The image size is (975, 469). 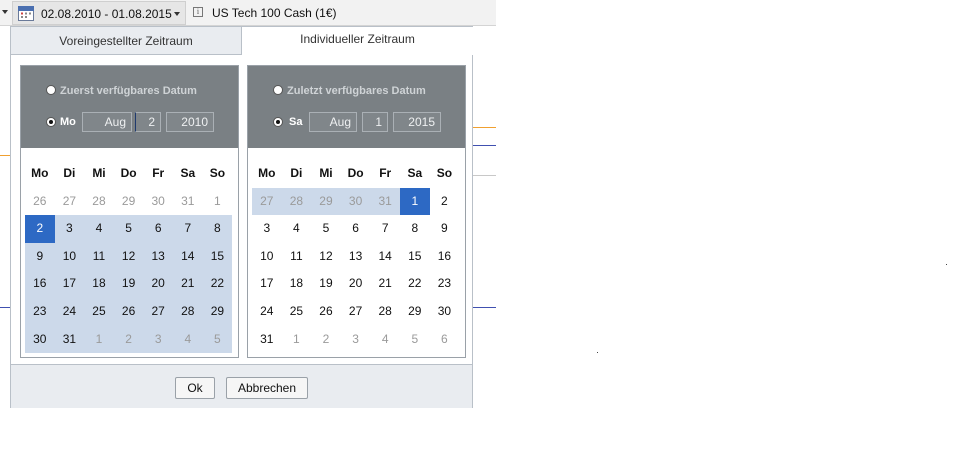 What do you see at coordinates (375, 122) in the screenshot?
I see `end-day-field: 1` at bounding box center [375, 122].